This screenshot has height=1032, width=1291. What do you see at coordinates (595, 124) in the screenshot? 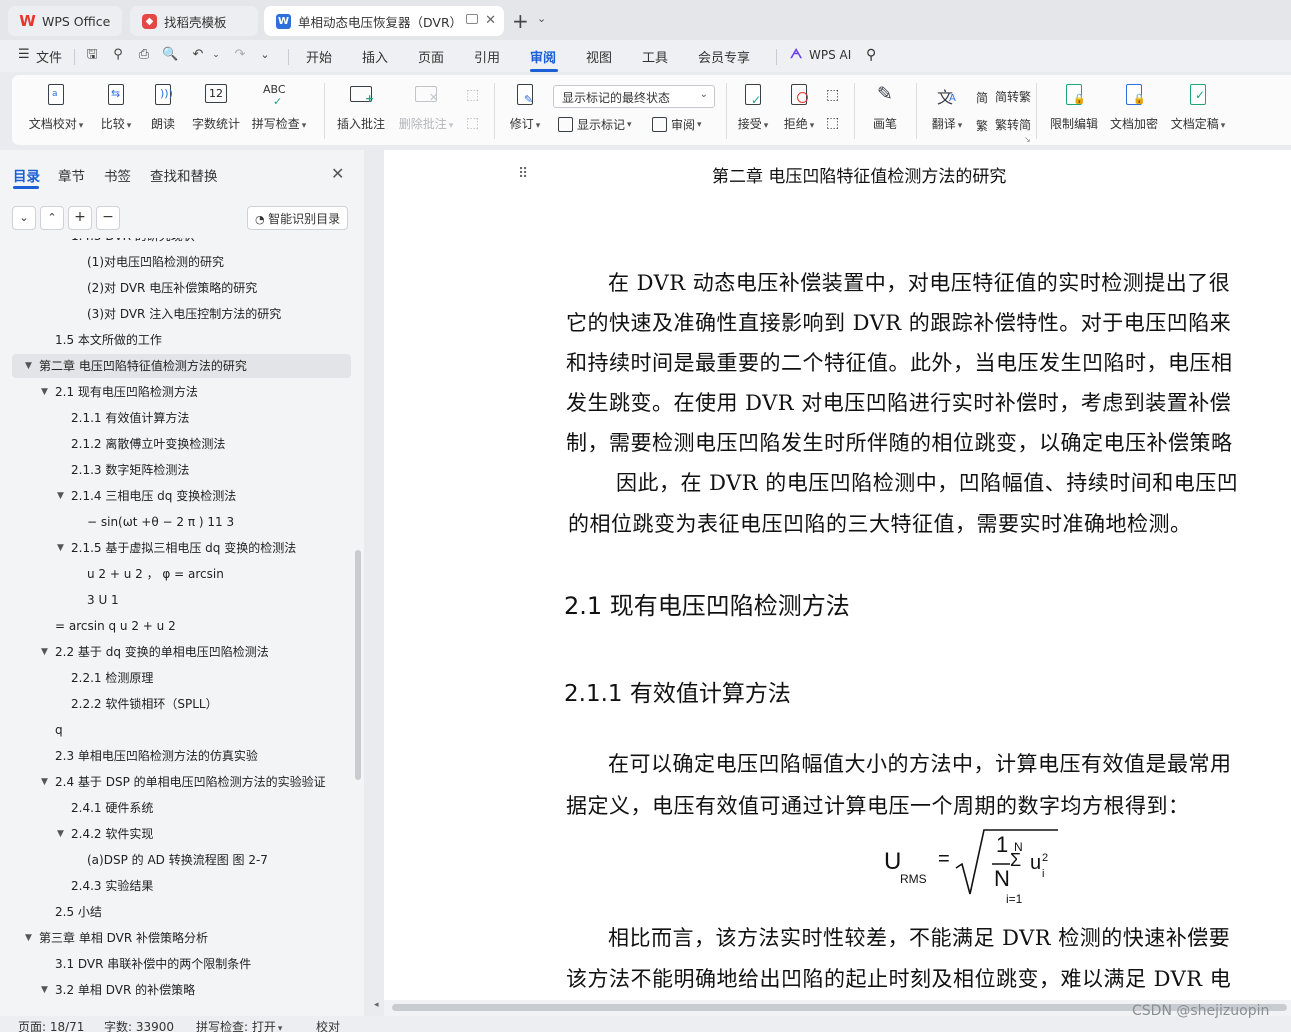
I see `show-markup-button: 显示标记 ▾` at bounding box center [595, 124].